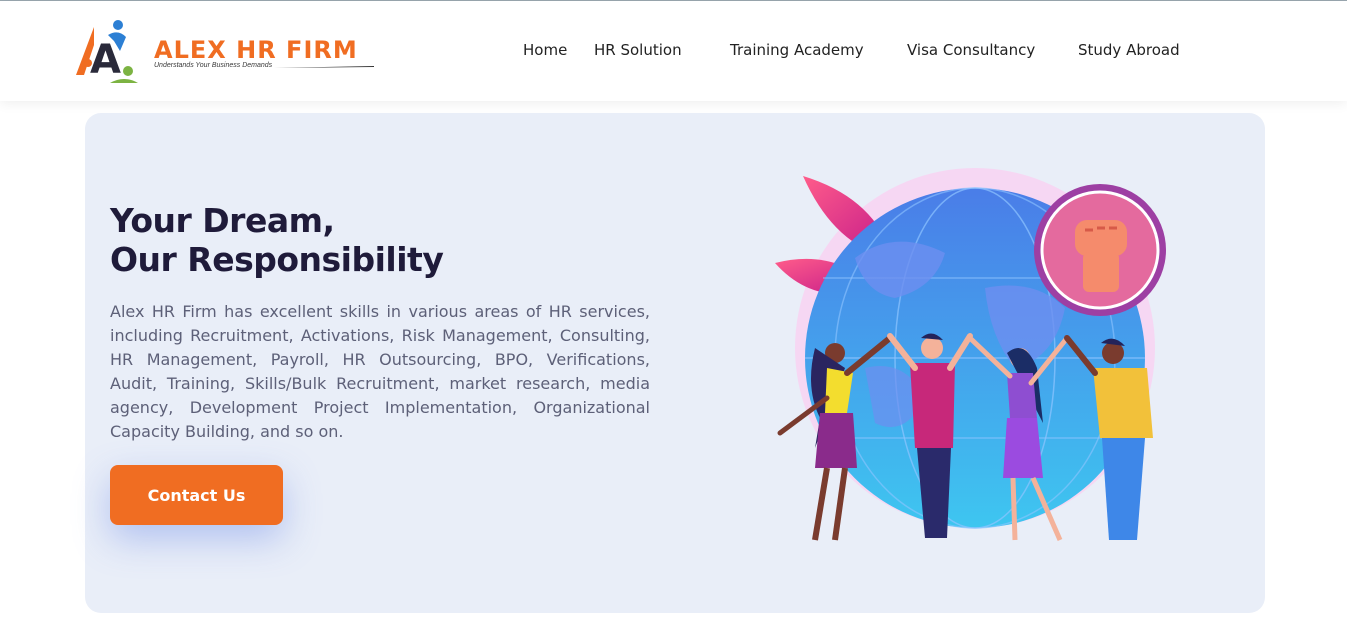 This screenshot has width=1347, height=625. I want to click on contact-us-button: Contact Us, so click(196, 495).